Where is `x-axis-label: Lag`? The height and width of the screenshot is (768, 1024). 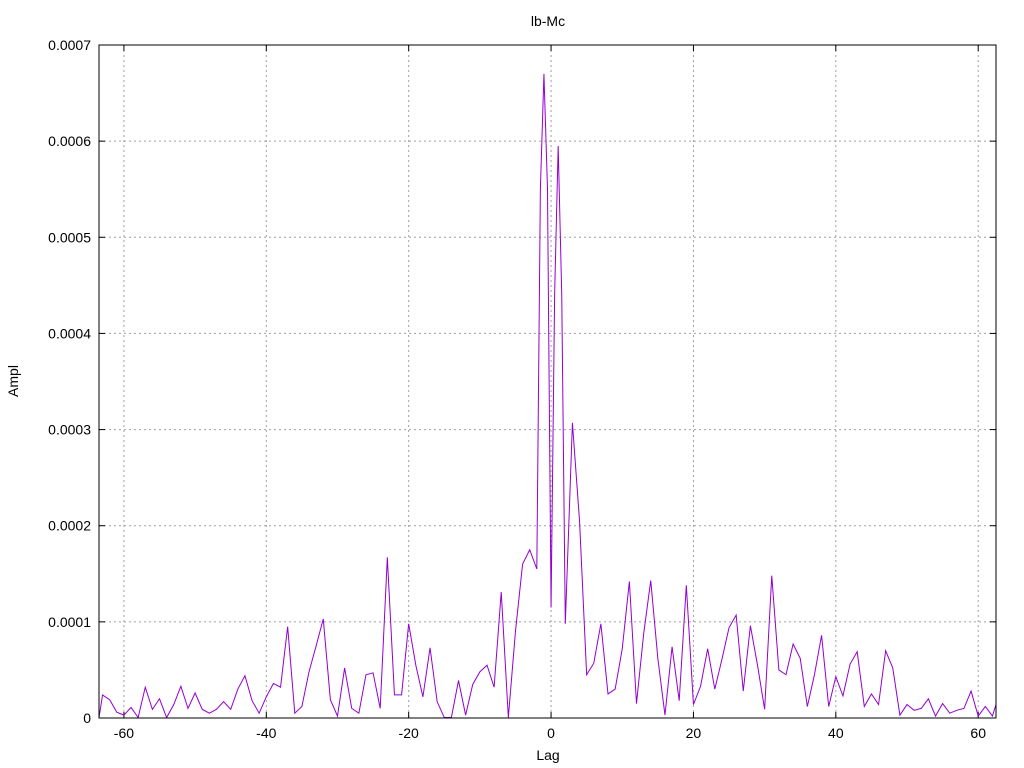 x-axis-label: Lag is located at coordinates (547, 755).